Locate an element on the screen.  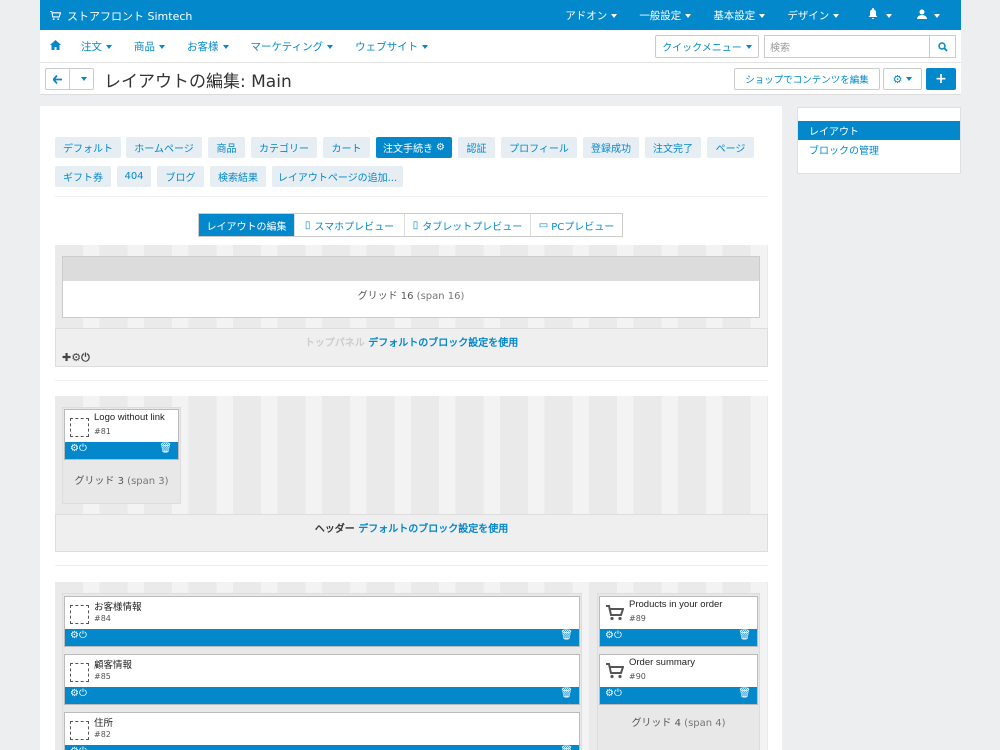
tab-auth: 認証 is located at coordinates (476, 147).